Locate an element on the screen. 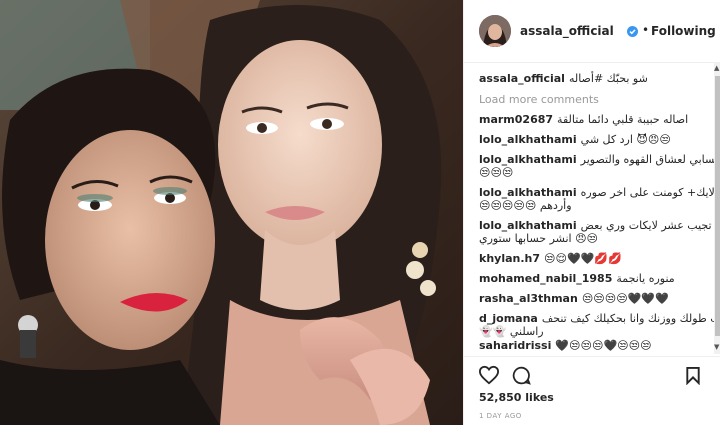  comment-text: راسلني 👻👻 is located at coordinates (511, 331).